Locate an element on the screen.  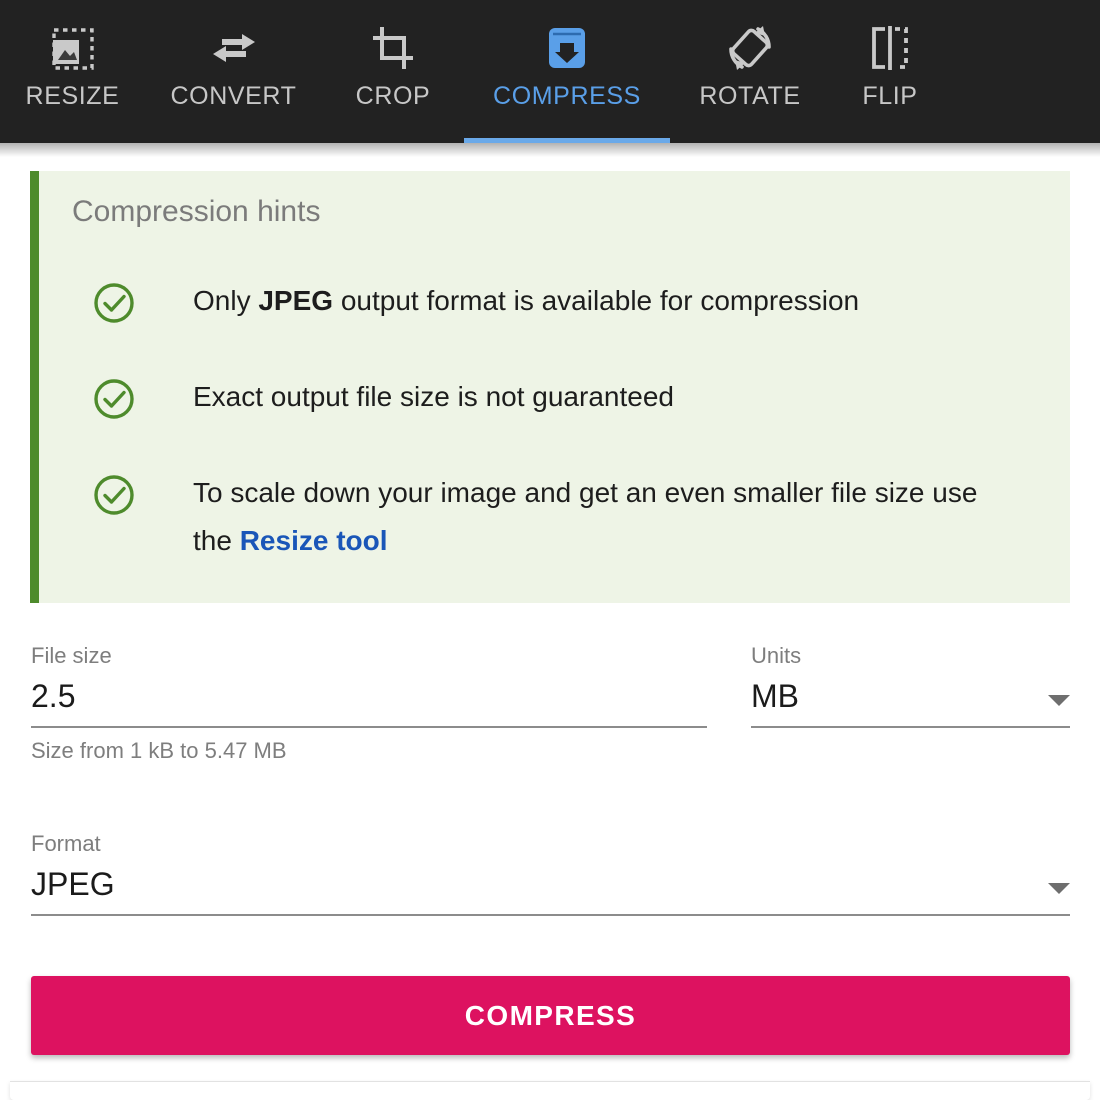
hint-text-pre: Only is located at coordinates (226, 300).